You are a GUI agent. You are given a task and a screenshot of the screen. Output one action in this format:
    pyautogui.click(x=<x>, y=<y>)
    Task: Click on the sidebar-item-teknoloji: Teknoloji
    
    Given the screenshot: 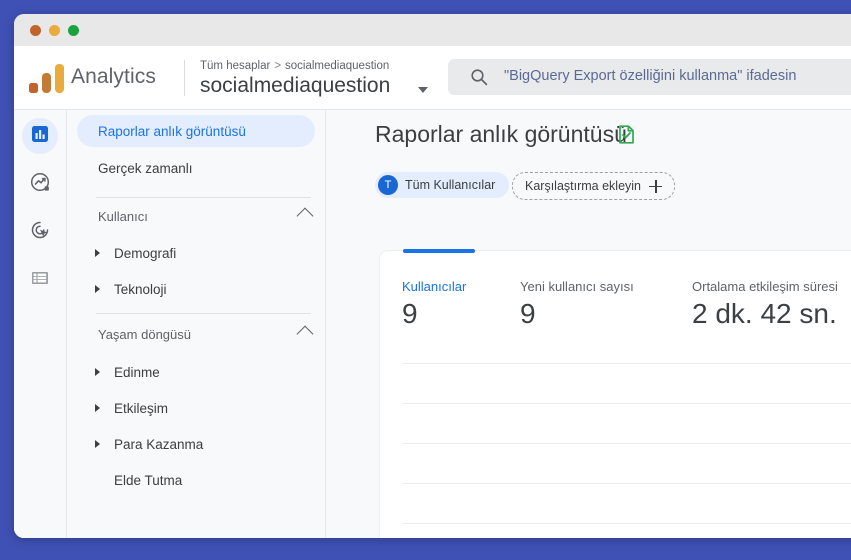 What is the action you would take?
    pyautogui.click(x=196, y=289)
    